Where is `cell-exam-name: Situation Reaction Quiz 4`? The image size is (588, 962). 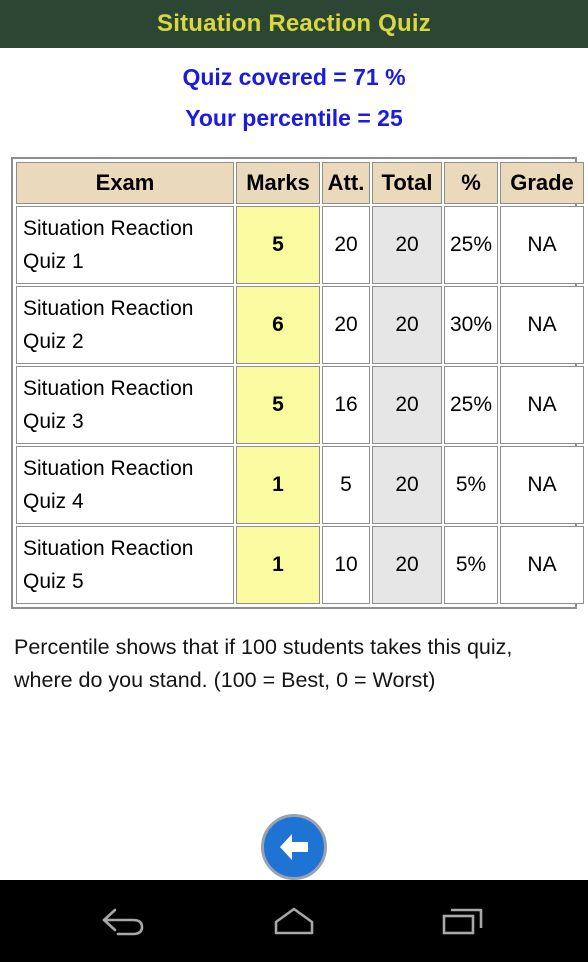
cell-exam-name: Situation Reaction Quiz 4 is located at coordinates (125, 485).